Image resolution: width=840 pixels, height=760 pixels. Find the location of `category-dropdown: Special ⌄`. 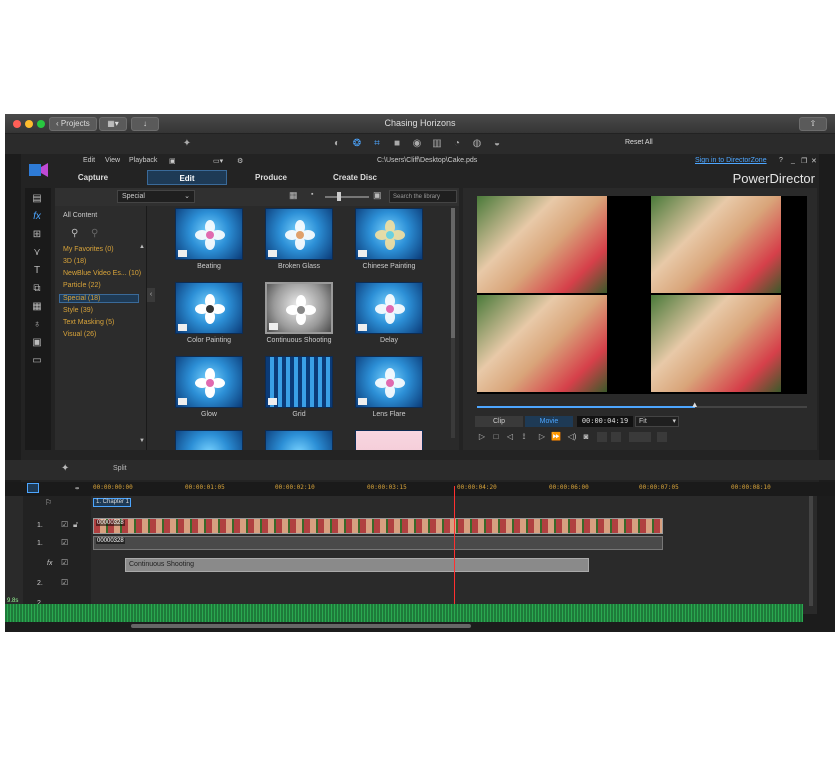

category-dropdown: Special ⌄ is located at coordinates (156, 196).